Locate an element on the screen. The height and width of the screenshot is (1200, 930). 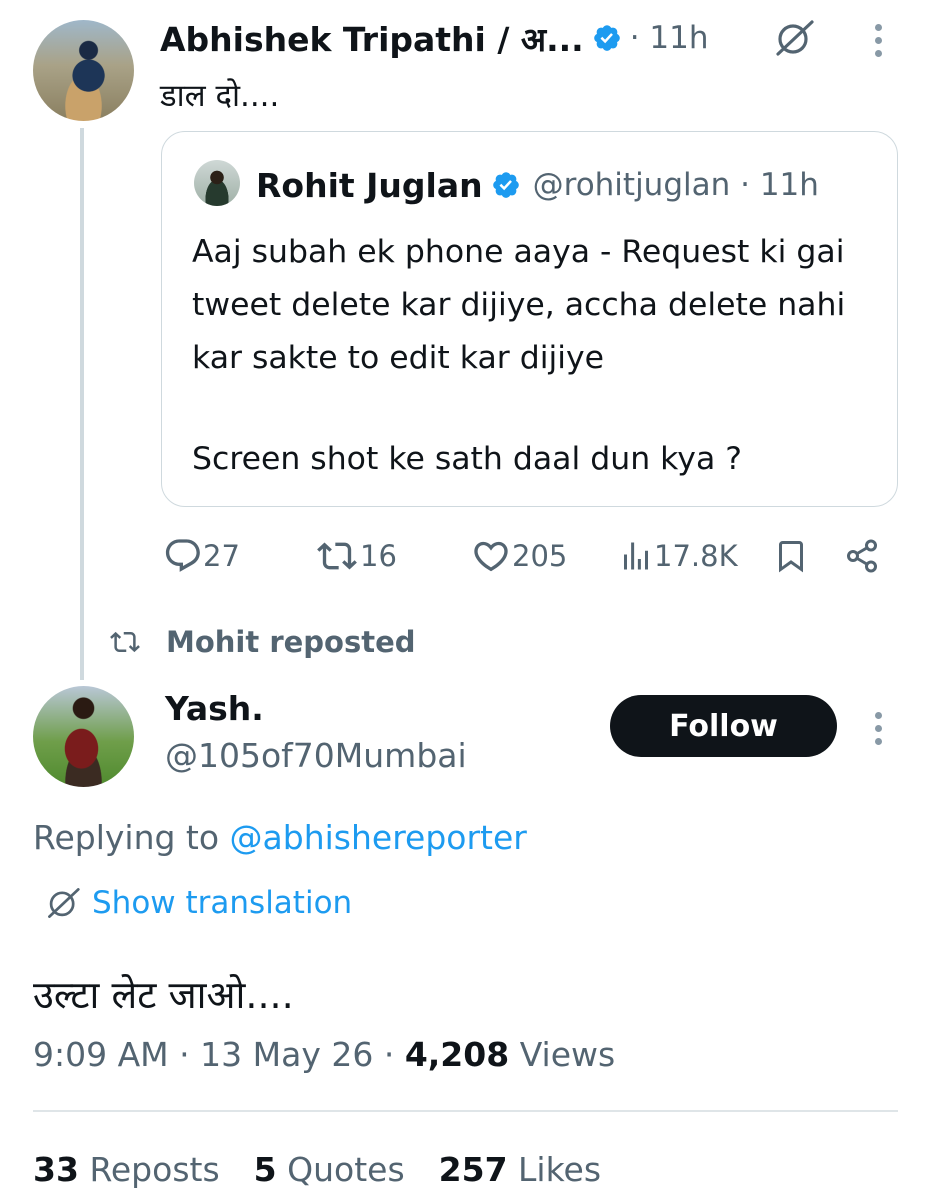
main-author-avatar is located at coordinates (83, 736).